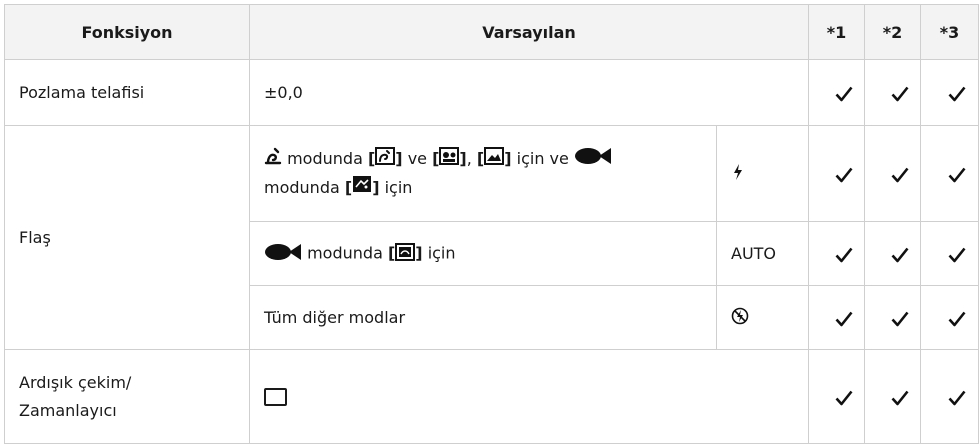 This screenshot has height=444, width=979. I want to click on row-label-exposure: Pozlama telafisi, so click(127, 92).